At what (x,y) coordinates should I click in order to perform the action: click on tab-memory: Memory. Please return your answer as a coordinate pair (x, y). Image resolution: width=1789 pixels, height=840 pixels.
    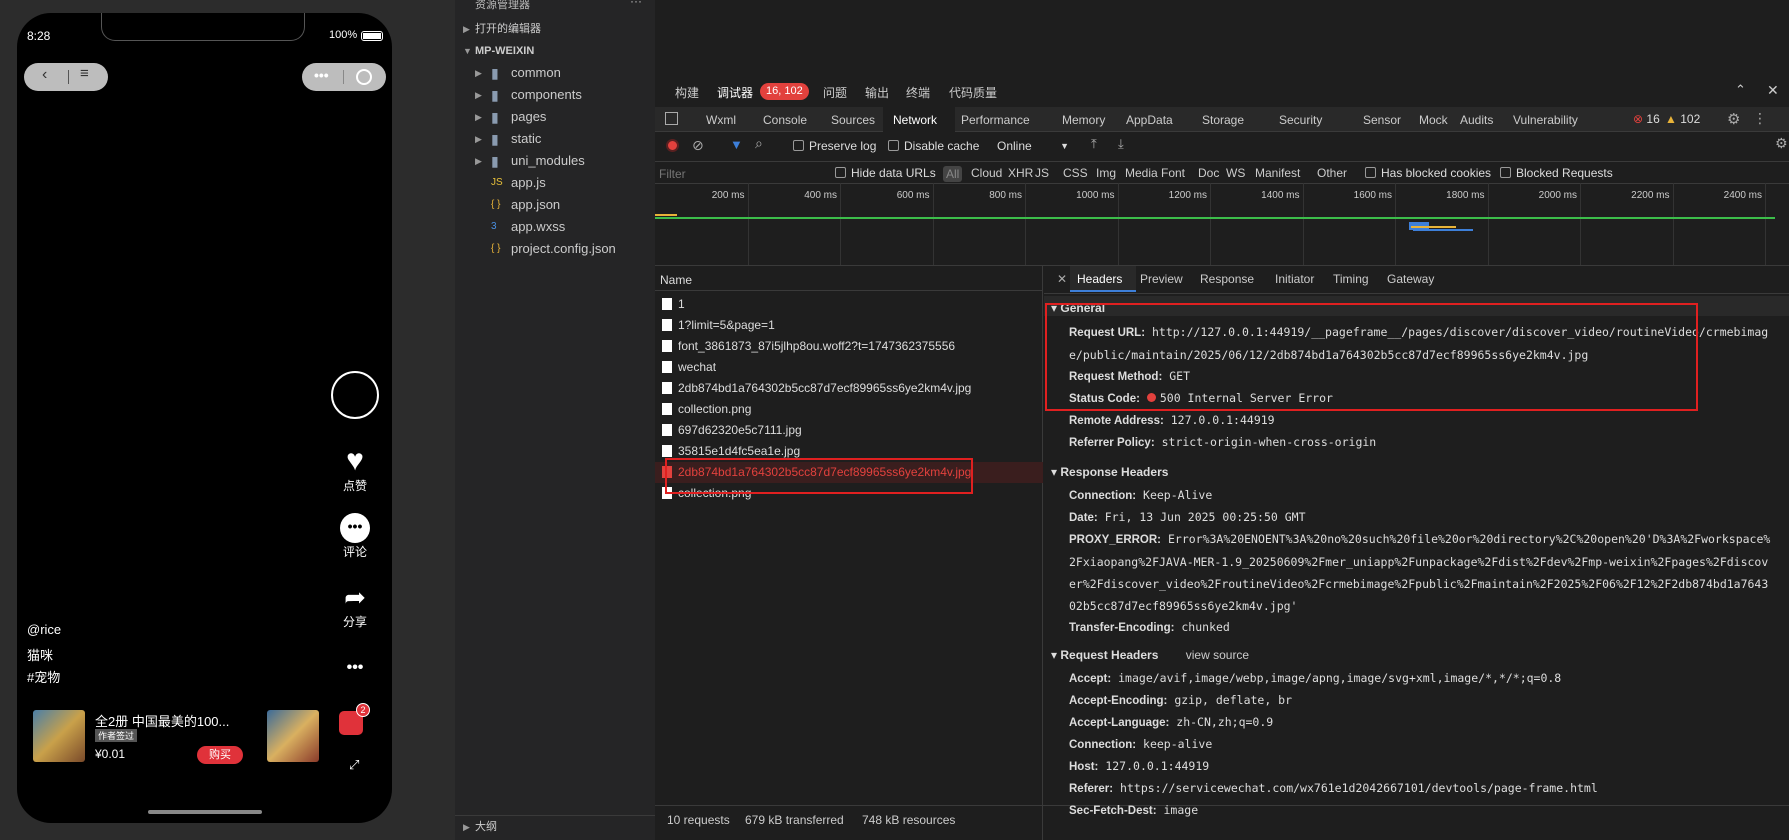
    Looking at the image, I should click on (1083, 120).